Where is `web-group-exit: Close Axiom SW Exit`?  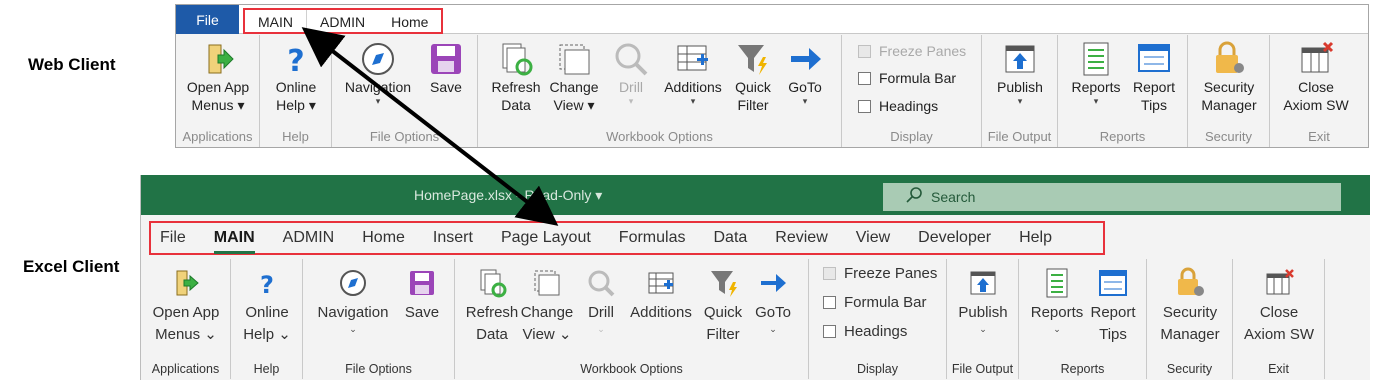
web-group-exit: Close Axiom SW Exit is located at coordinates (1319, 91).